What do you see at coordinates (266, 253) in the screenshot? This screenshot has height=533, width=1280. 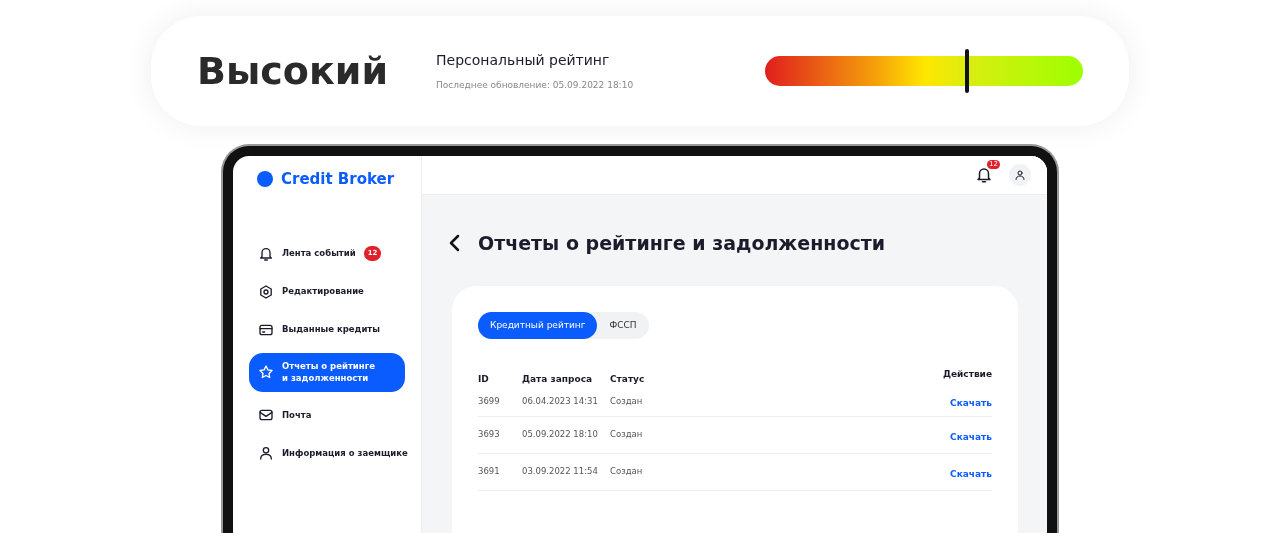 I see `bell-icon` at bounding box center [266, 253].